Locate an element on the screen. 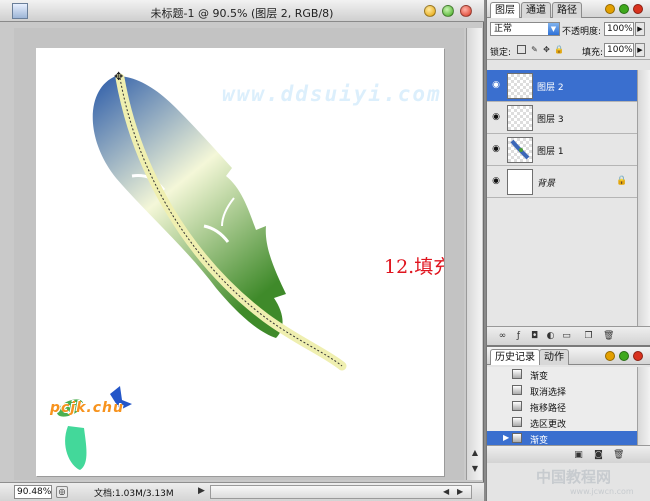 This screenshot has width=650, height=501. tab-layers: 图层 is located at coordinates (505, 10).